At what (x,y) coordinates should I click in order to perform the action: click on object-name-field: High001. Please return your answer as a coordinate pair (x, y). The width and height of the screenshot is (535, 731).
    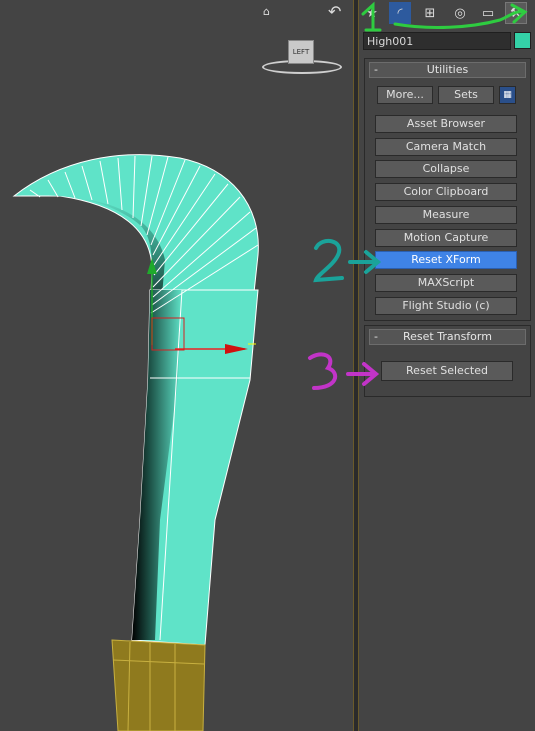
    Looking at the image, I should click on (437, 41).